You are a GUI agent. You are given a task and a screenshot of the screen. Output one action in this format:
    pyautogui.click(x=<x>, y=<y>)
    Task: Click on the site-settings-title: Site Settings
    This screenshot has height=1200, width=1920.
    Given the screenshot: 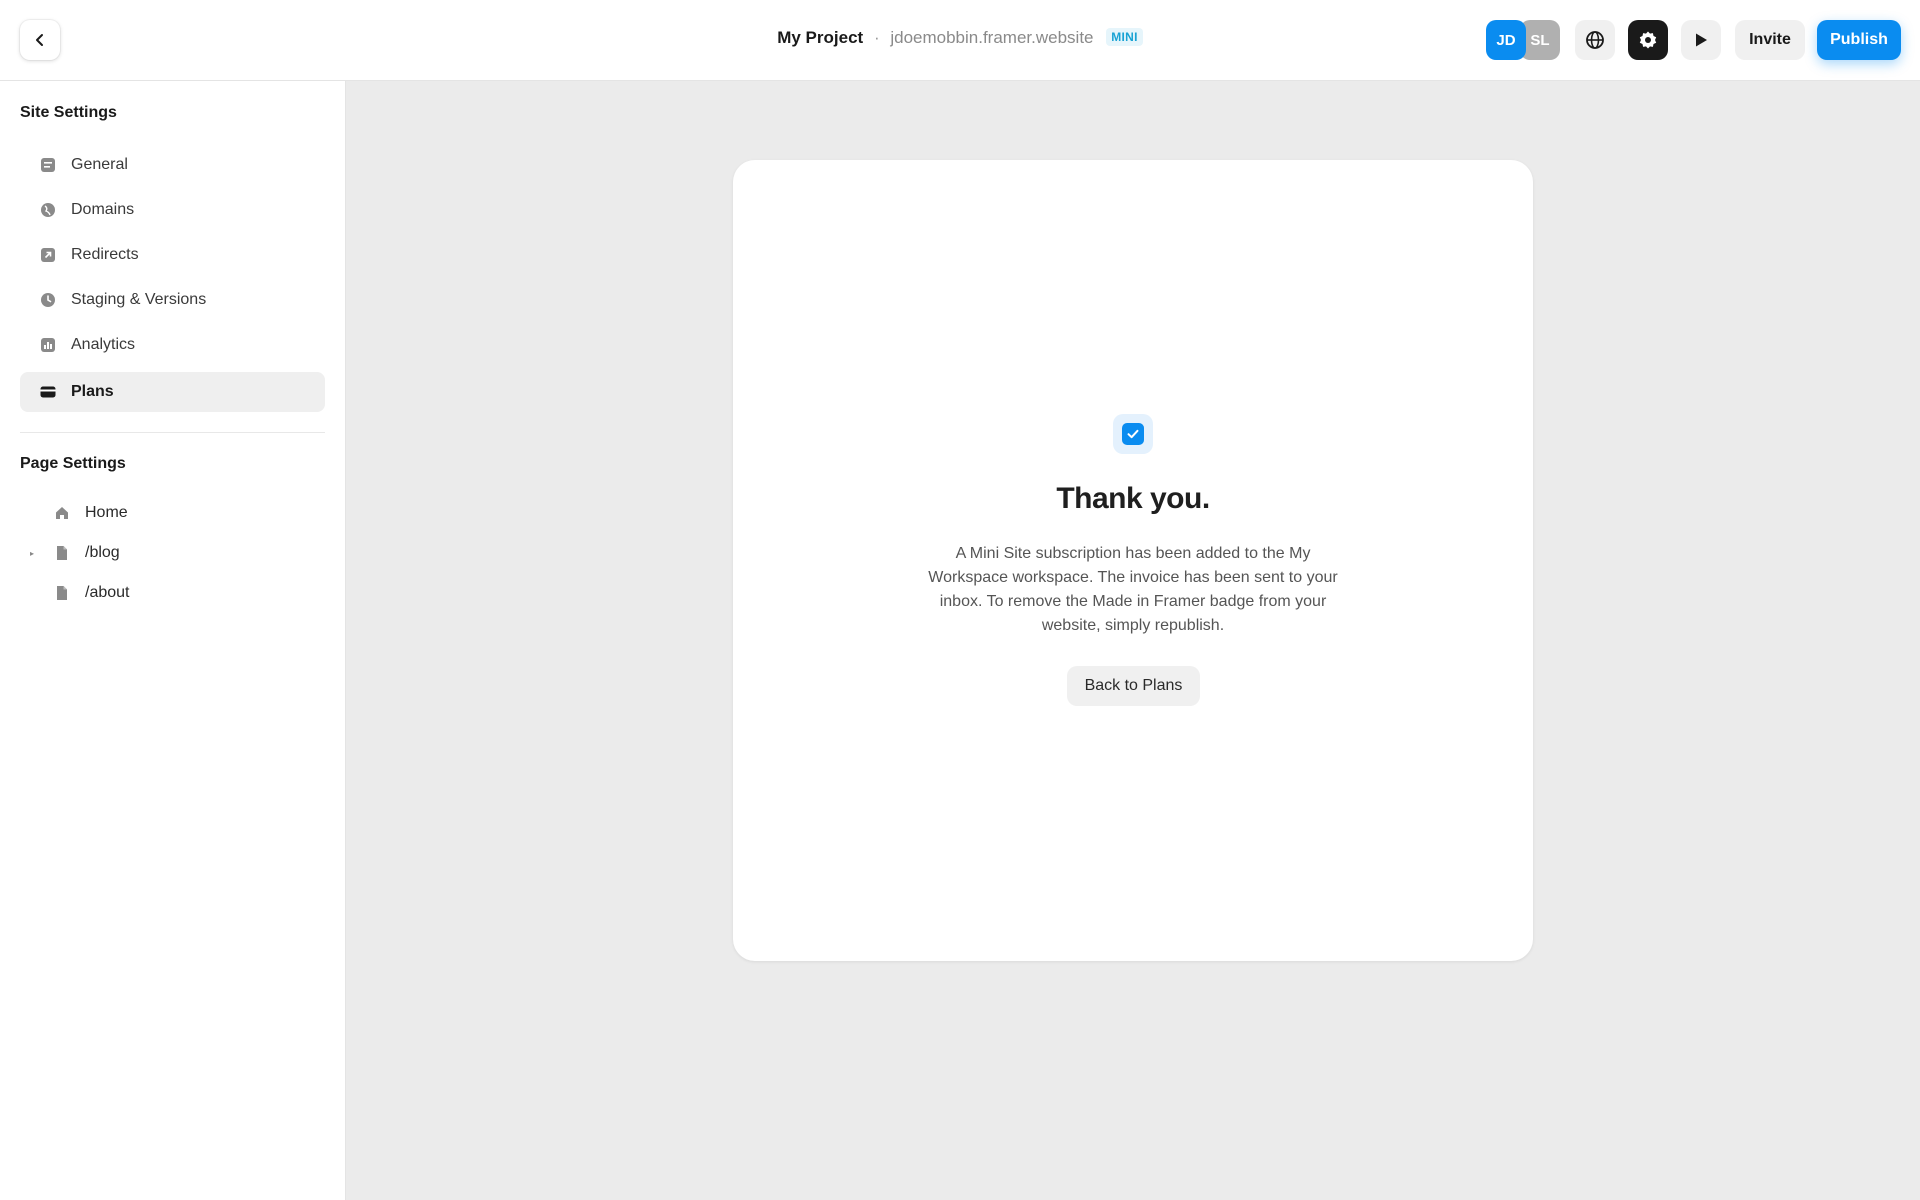 What is the action you would take?
    pyautogui.click(x=68, y=112)
    